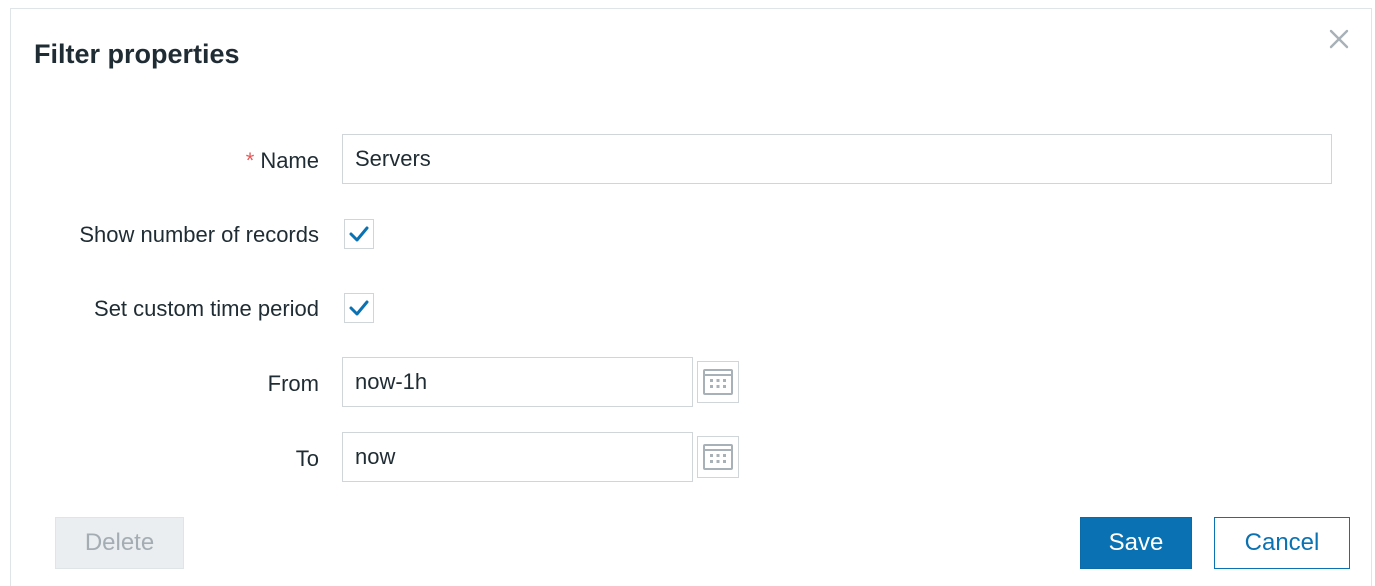 The image size is (1375, 586). Describe the element at coordinates (1282, 543) in the screenshot. I see `cancel-button: Cancel` at that location.